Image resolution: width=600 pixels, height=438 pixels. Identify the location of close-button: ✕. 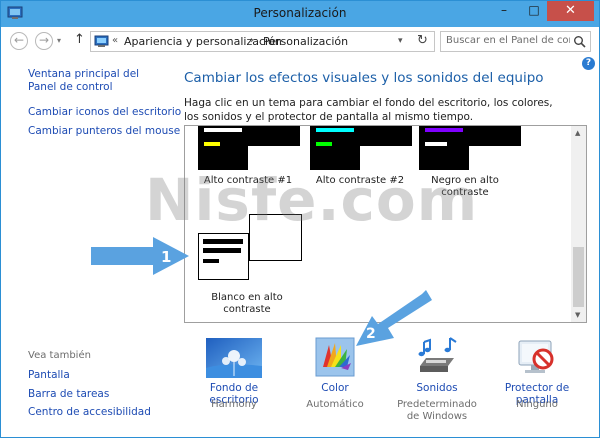
(570, 11).